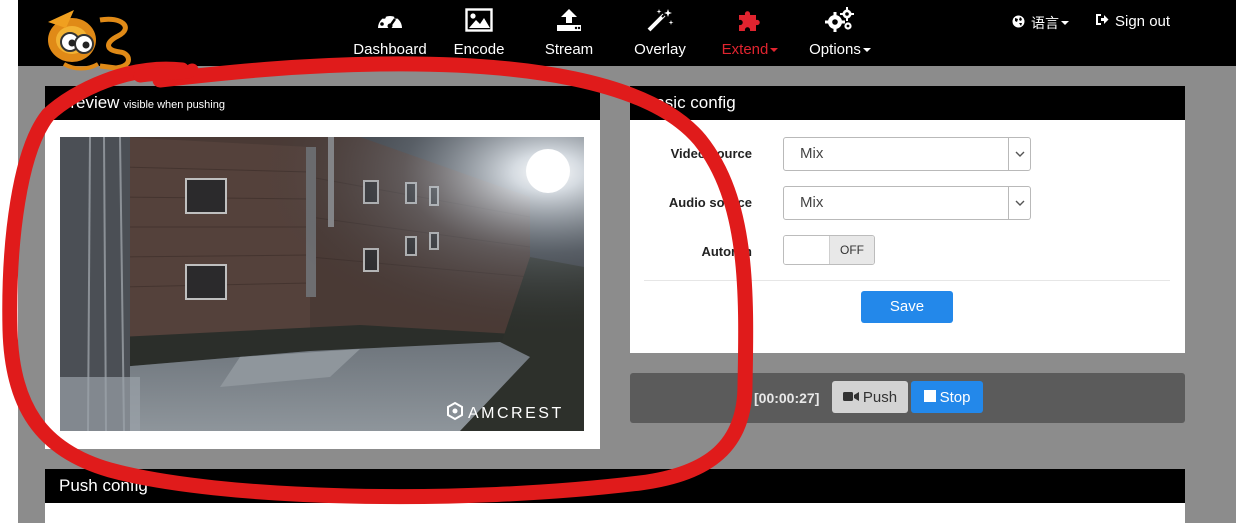 The image size is (1236, 523). What do you see at coordinates (660, 20) in the screenshot?
I see `magic-wand-icon` at bounding box center [660, 20].